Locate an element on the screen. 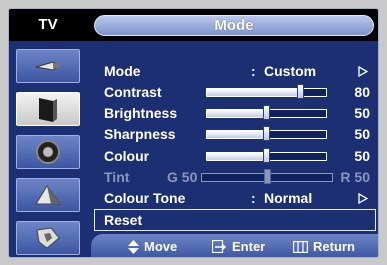 This screenshot has height=265, width=387. picture-icon is located at coordinates (48, 110).